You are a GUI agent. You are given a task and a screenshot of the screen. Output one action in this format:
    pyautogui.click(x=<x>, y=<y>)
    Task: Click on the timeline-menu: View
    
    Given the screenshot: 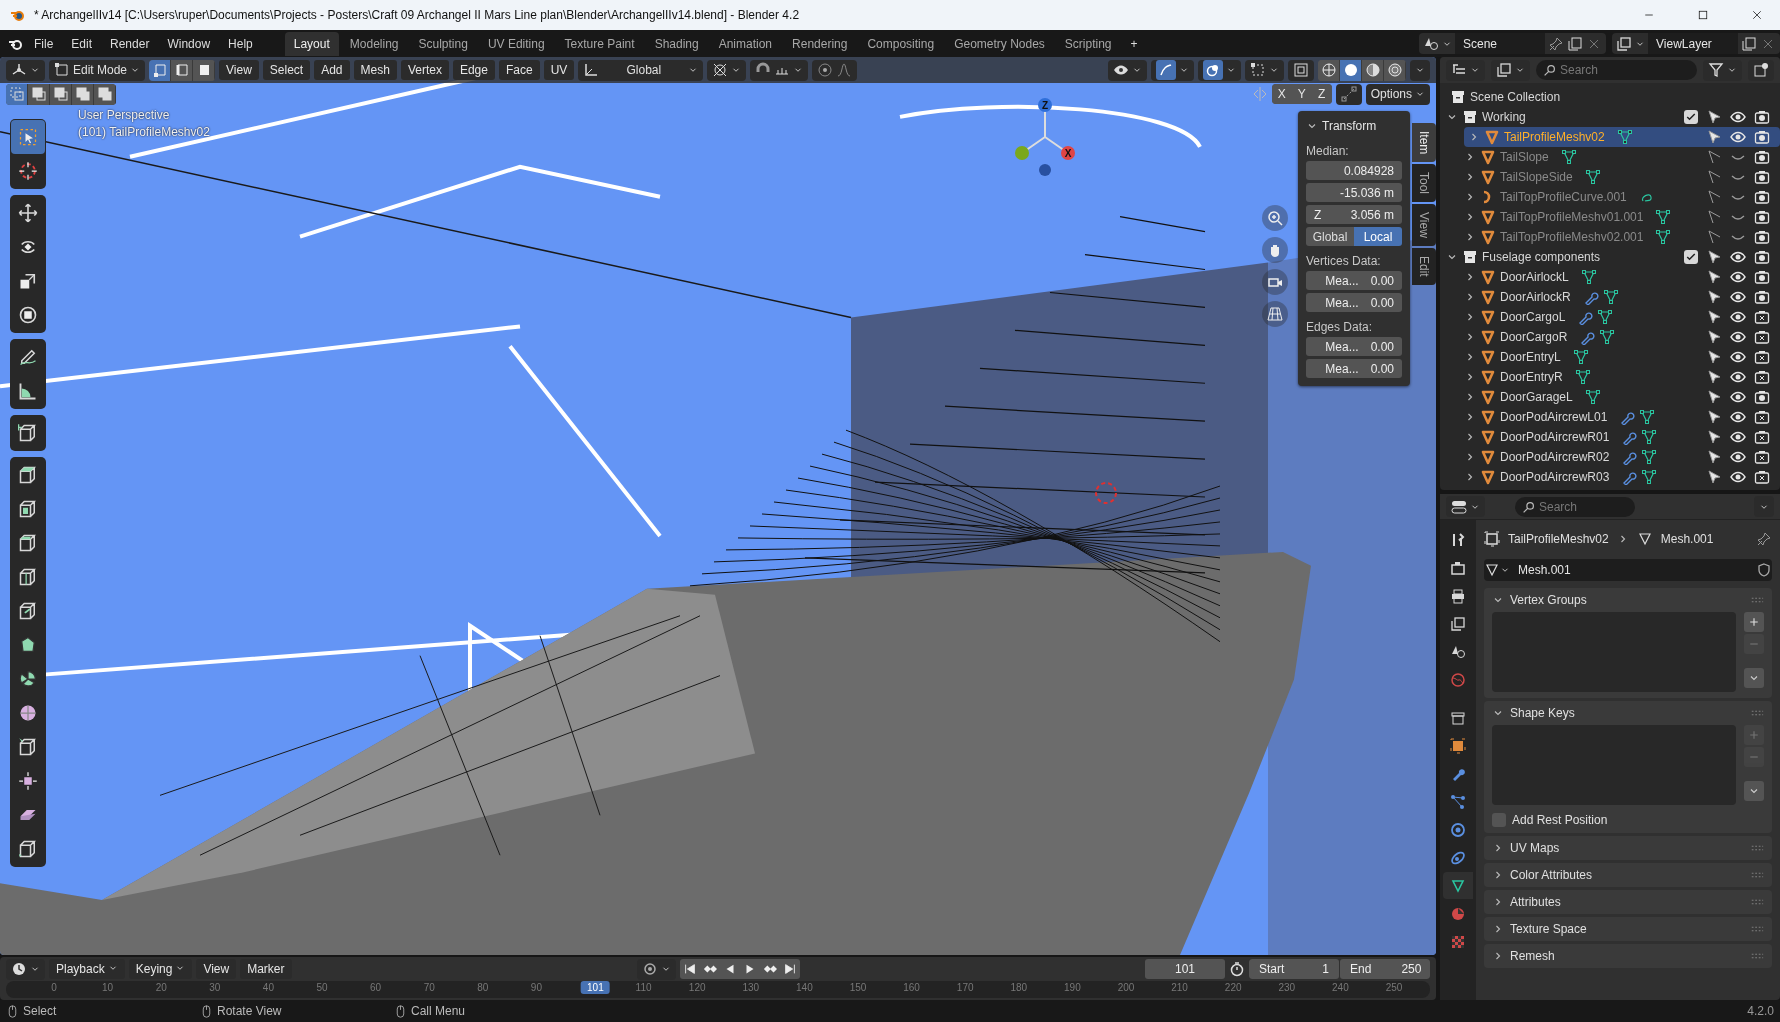 What is the action you would take?
    pyautogui.click(x=216, y=969)
    